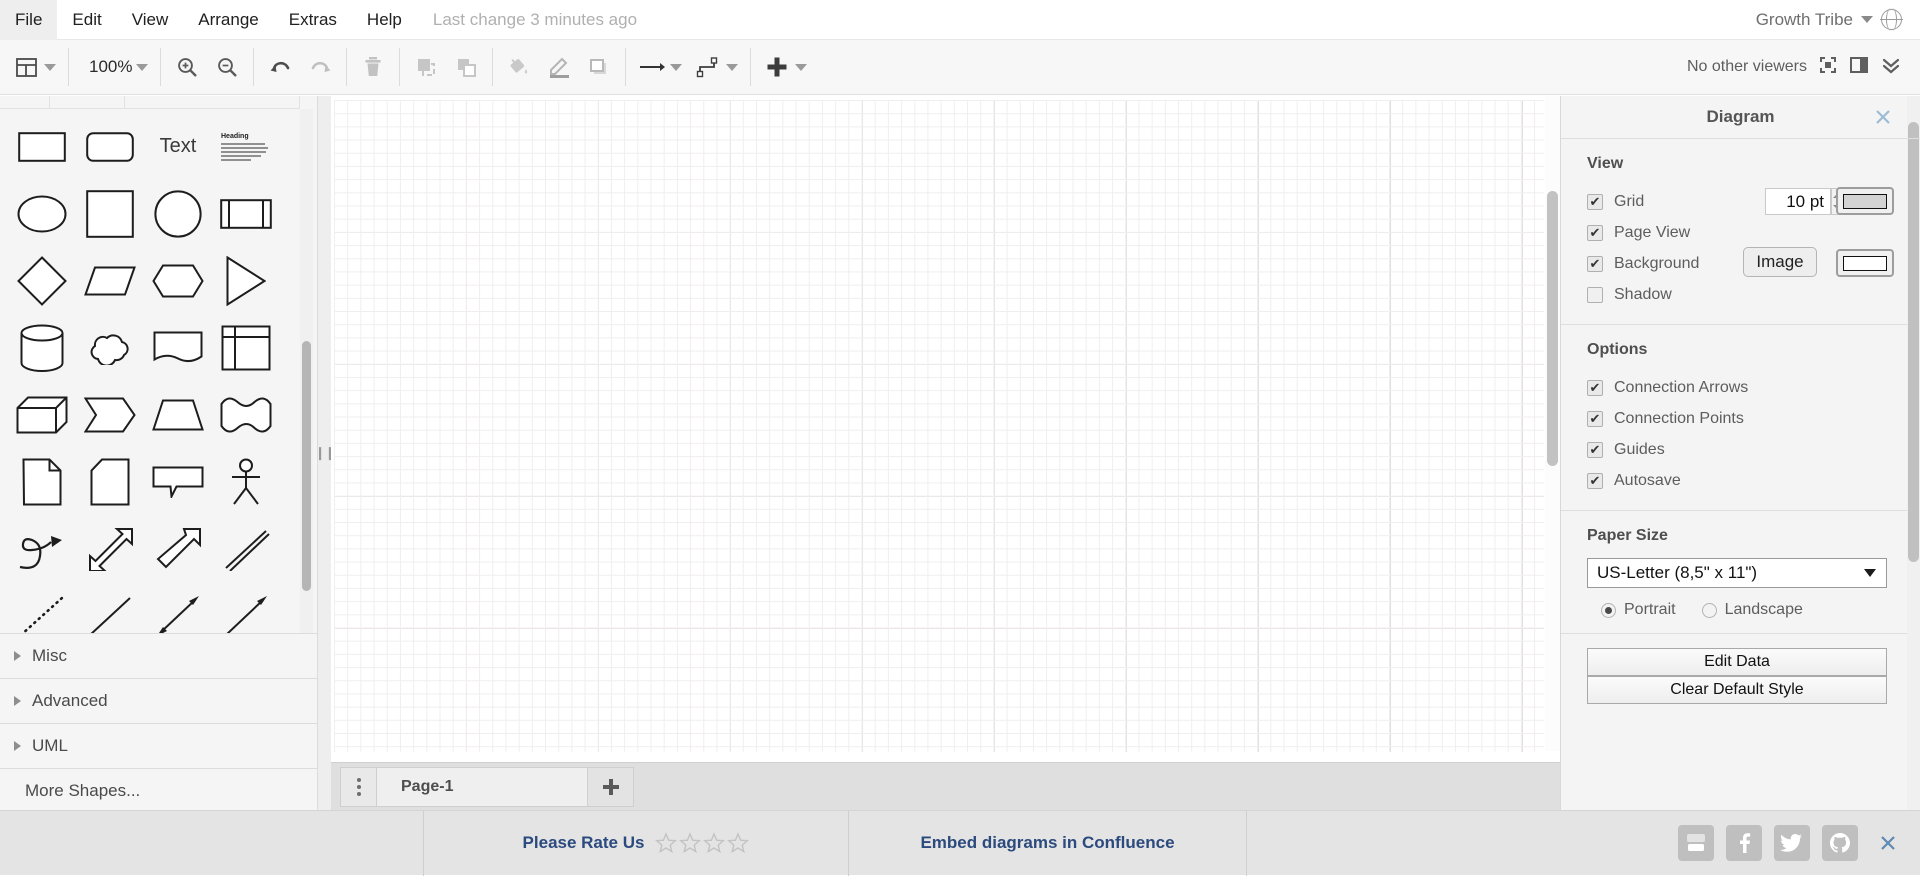  I want to click on menu-help: Help, so click(384, 20).